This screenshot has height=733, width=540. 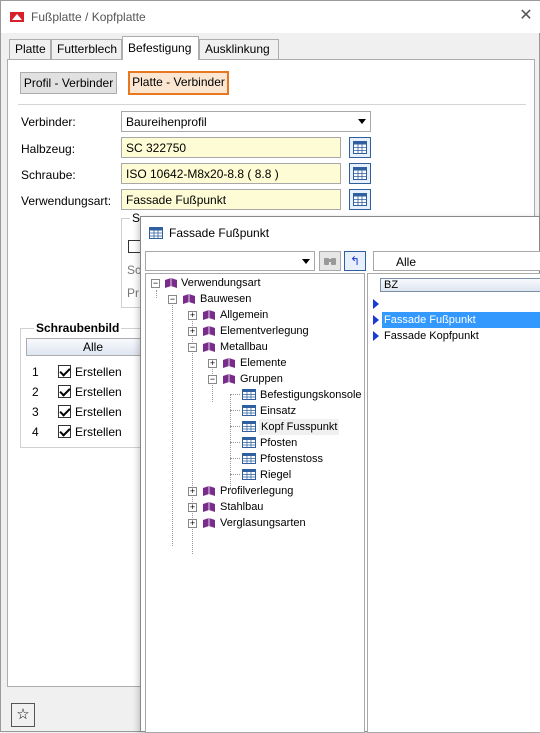 I want to click on close-icon: ✕, so click(x=526, y=16).